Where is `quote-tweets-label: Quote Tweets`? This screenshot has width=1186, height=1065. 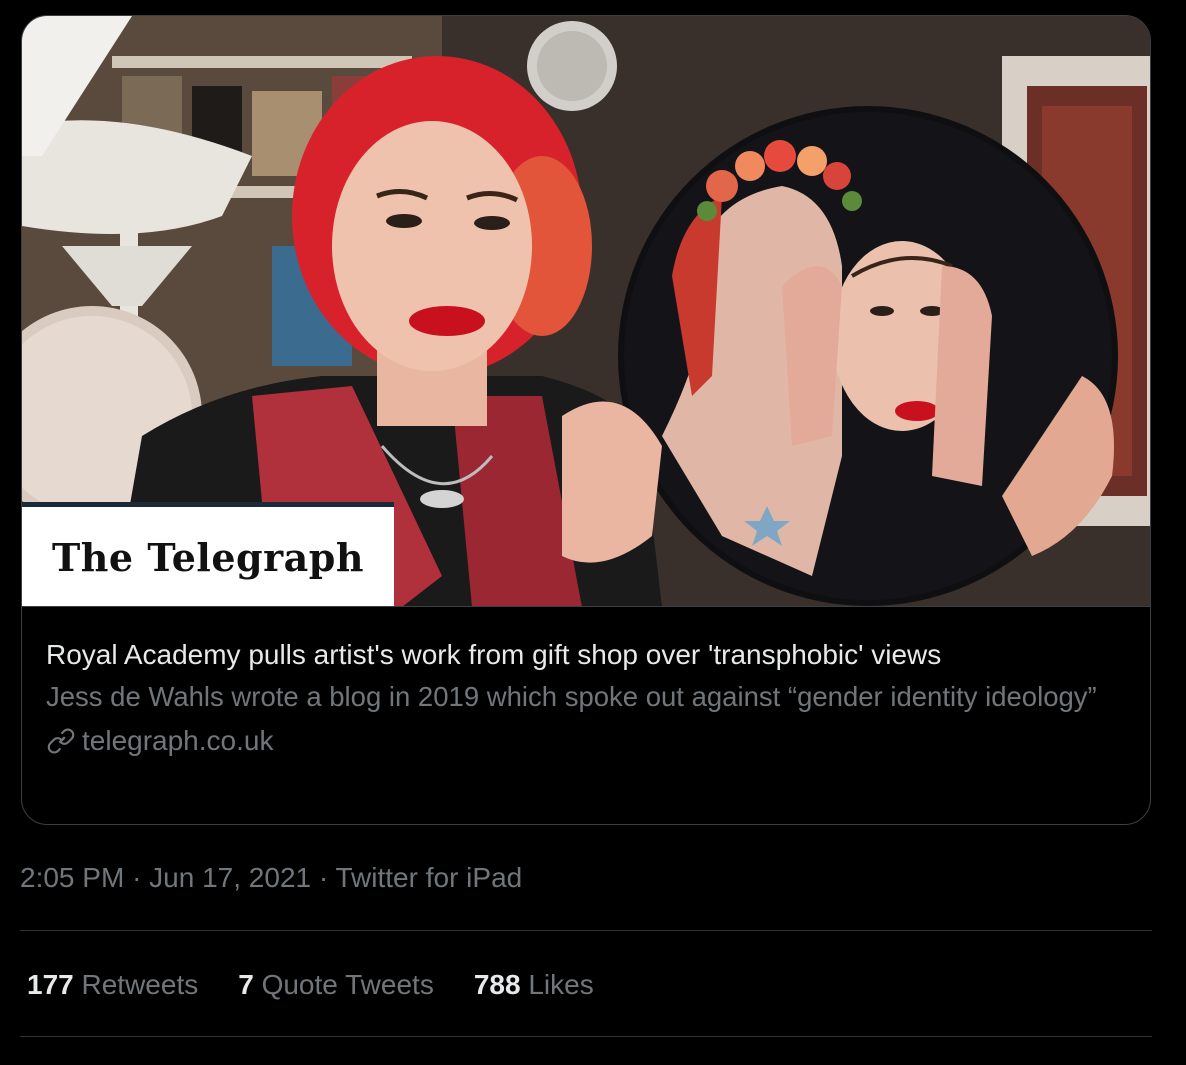
quote-tweets-label: Quote Tweets is located at coordinates (347, 984).